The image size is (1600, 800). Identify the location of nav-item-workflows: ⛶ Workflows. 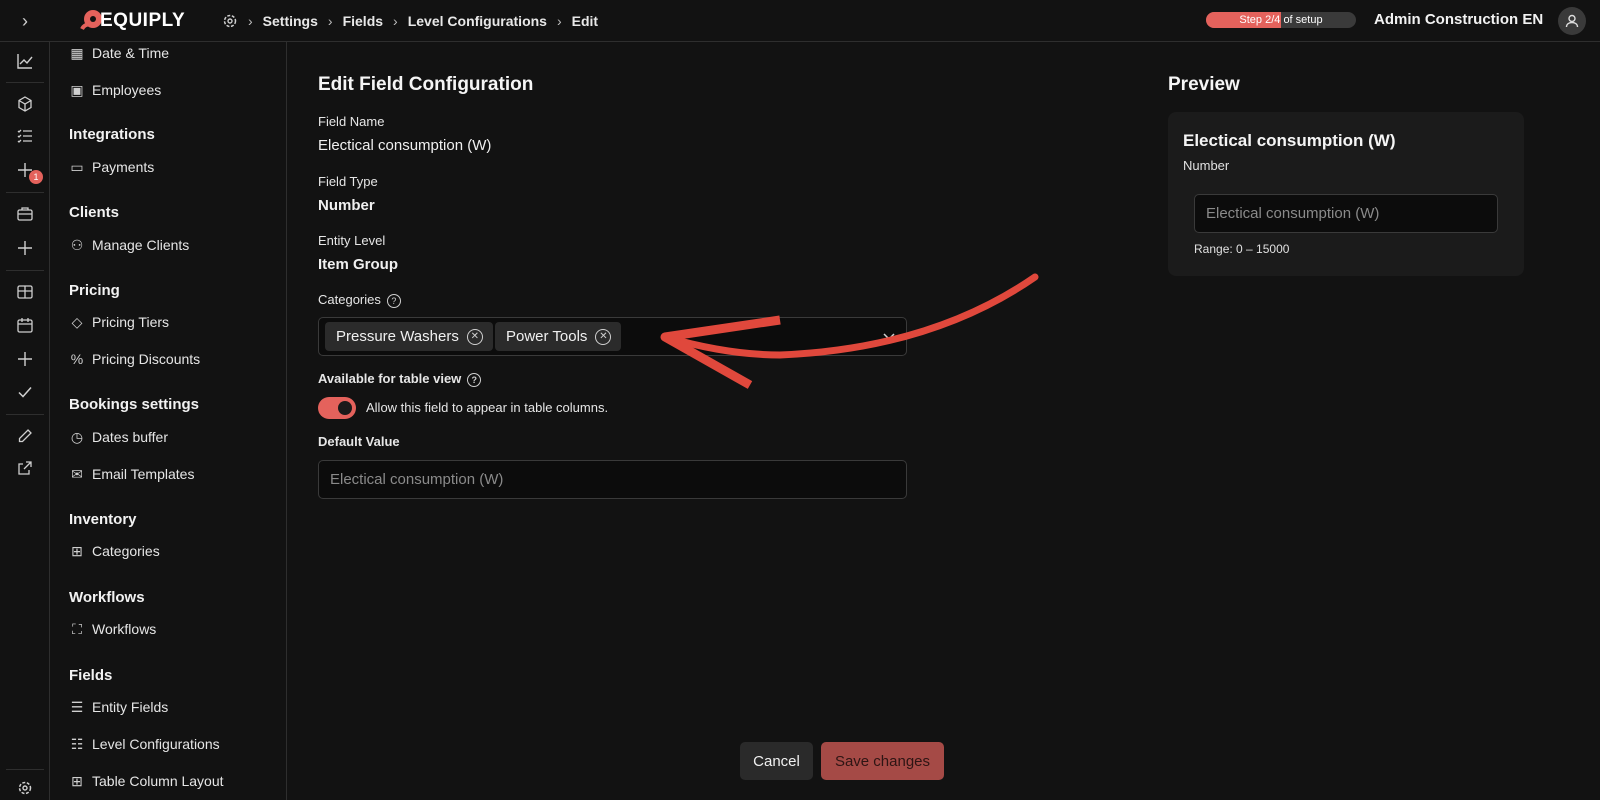
(112, 629).